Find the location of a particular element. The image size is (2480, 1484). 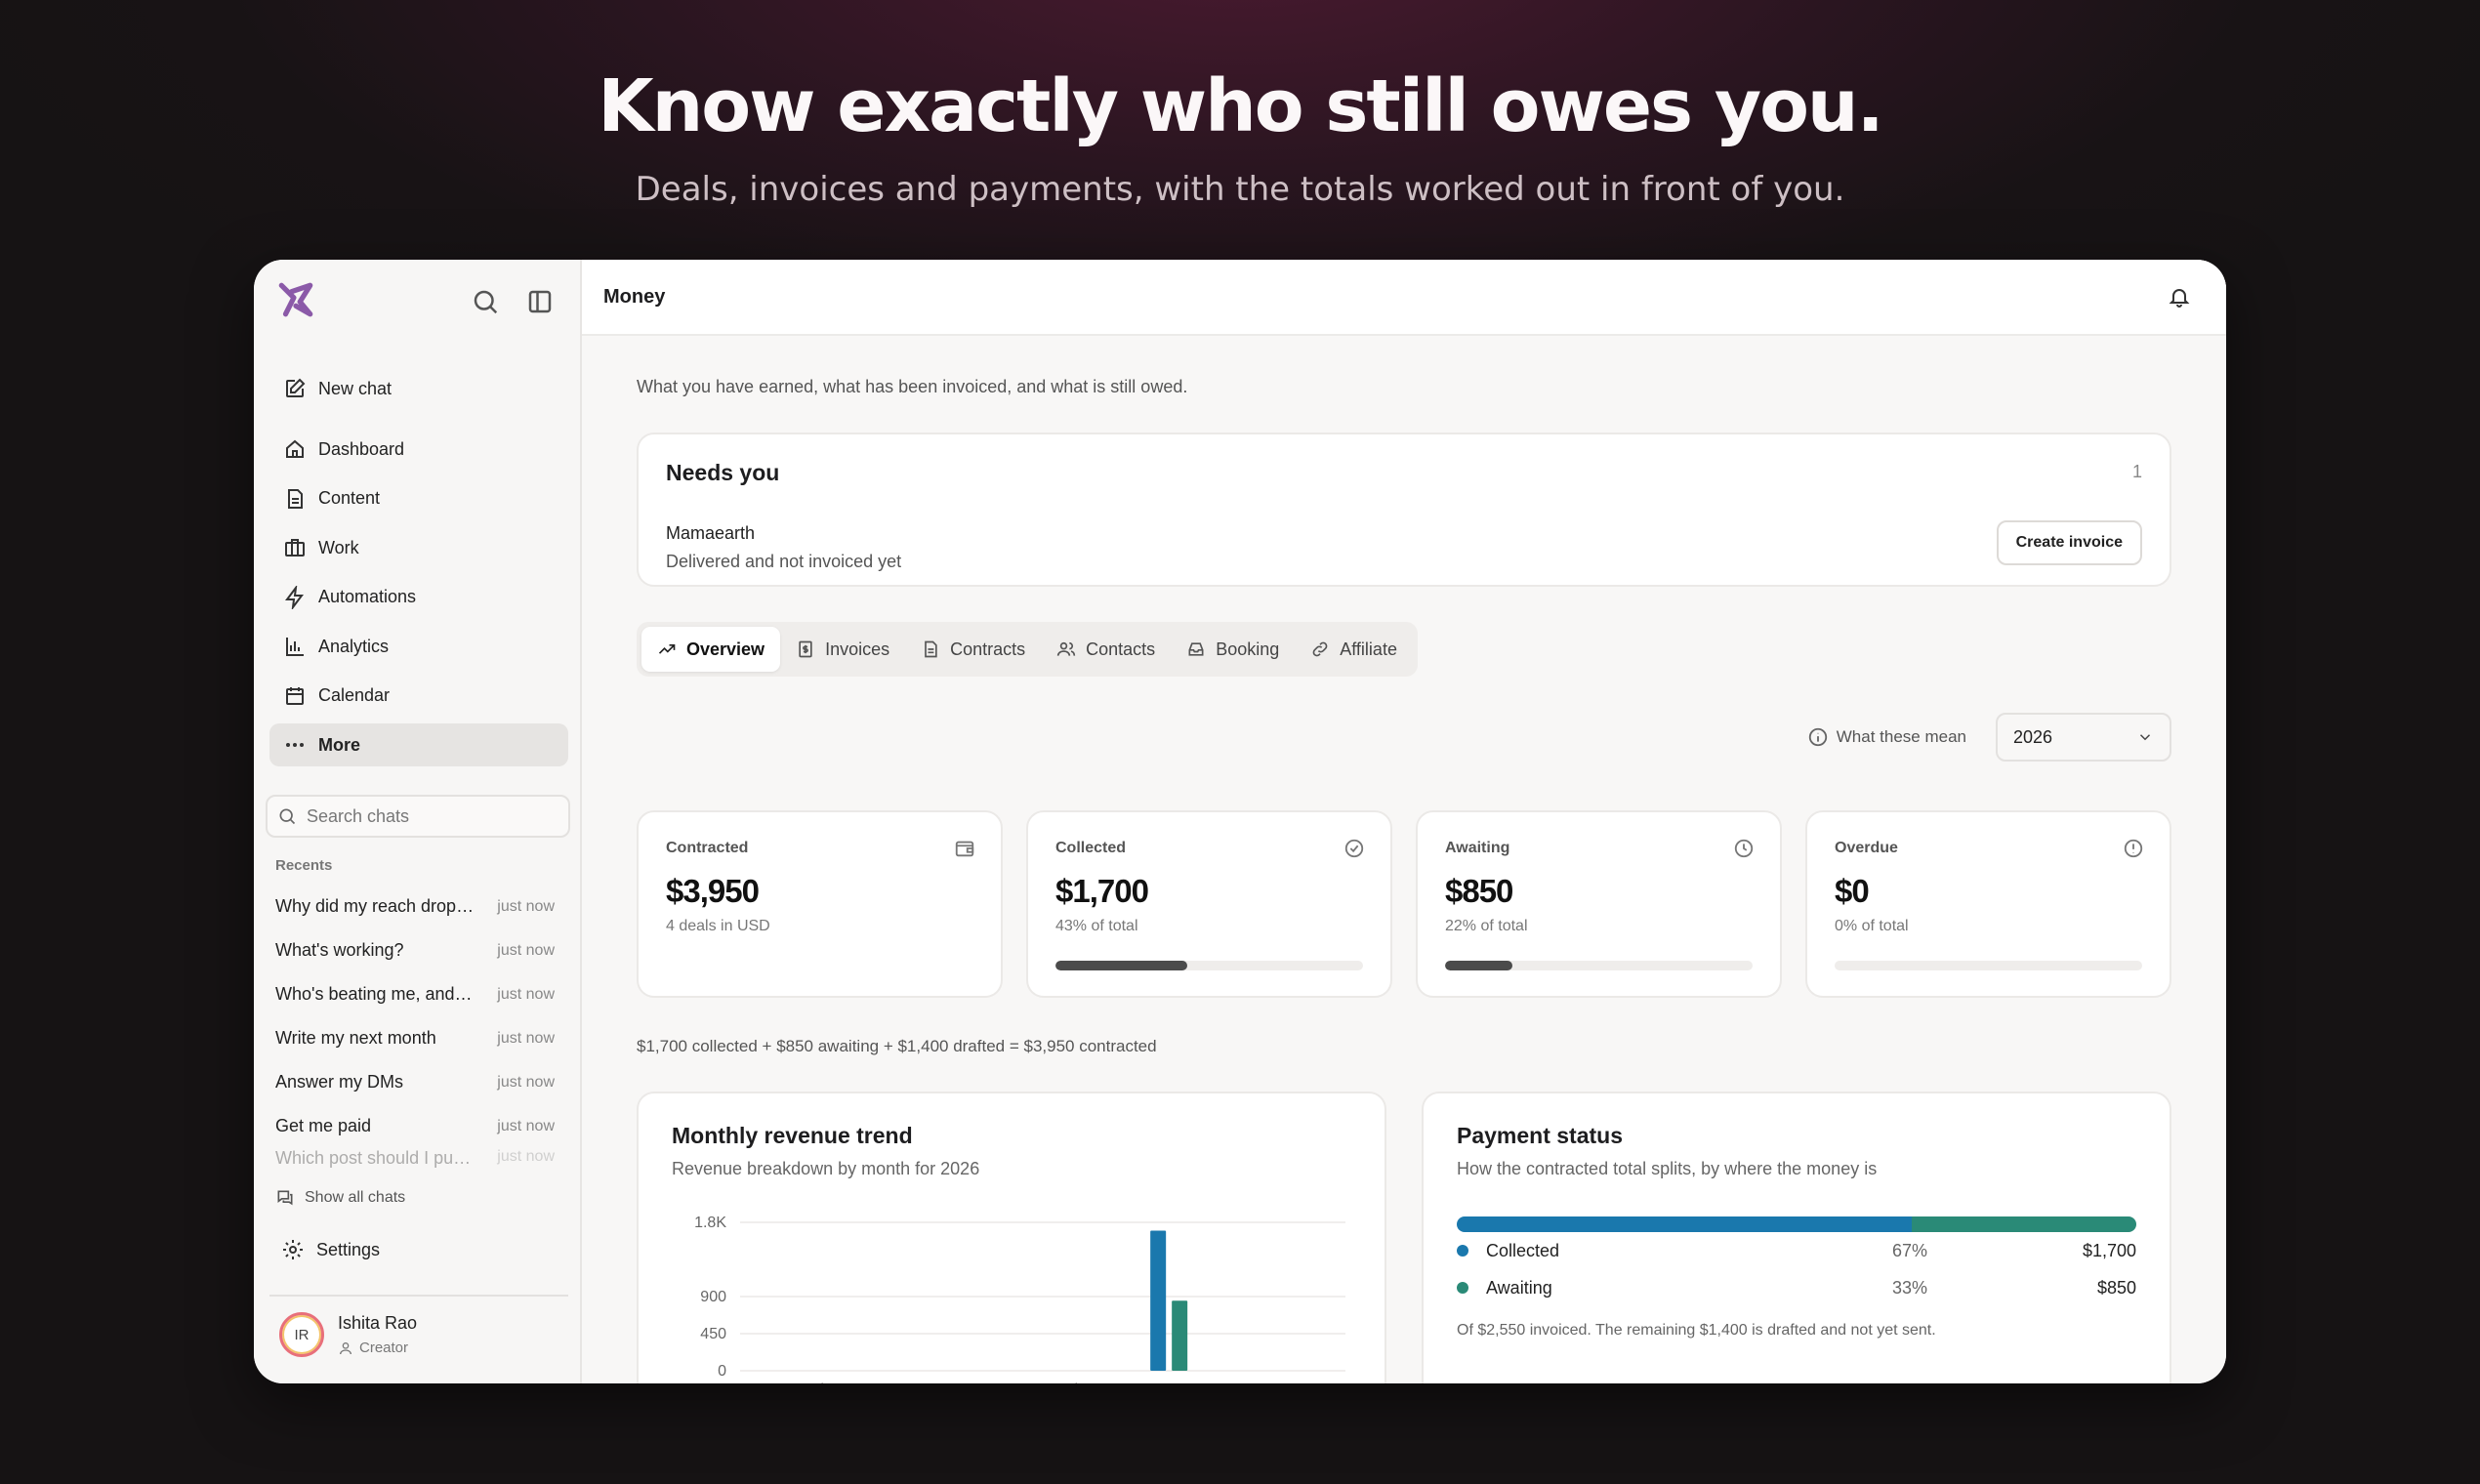

x-tick-label: Dec is located at coordinates (1320, 1382).